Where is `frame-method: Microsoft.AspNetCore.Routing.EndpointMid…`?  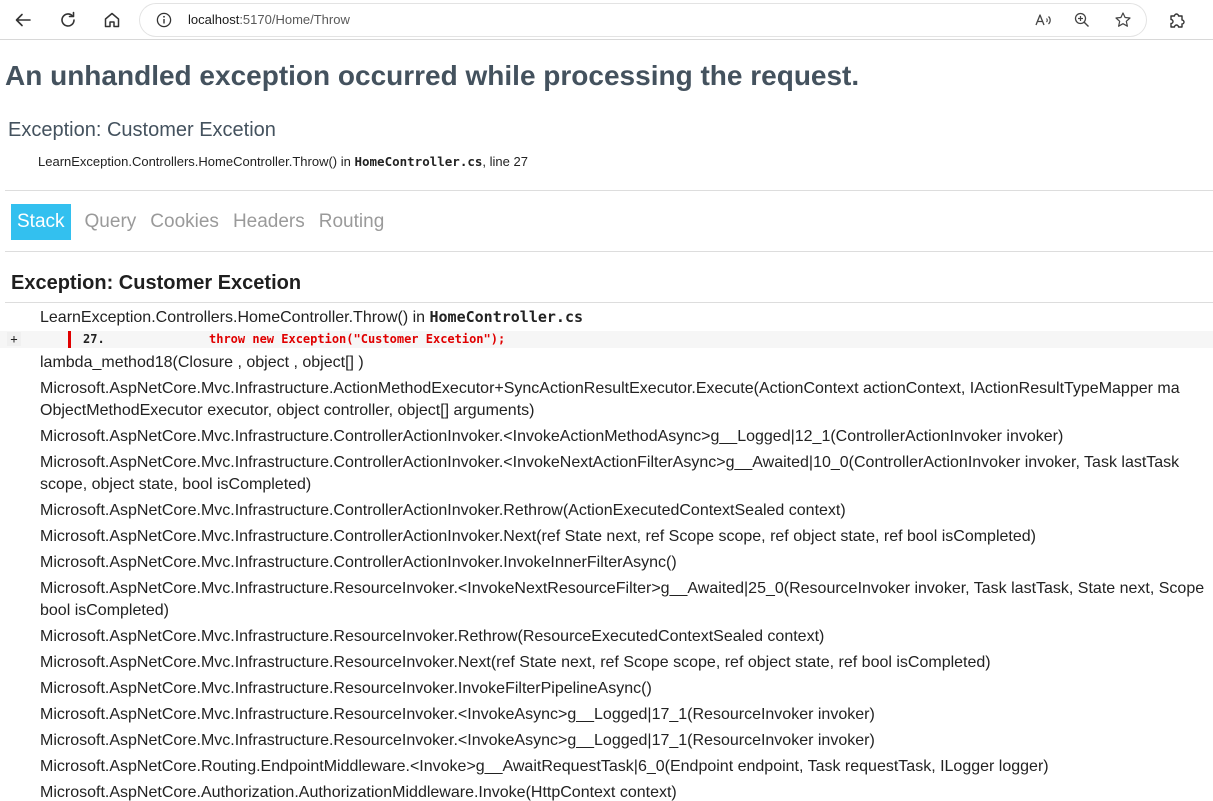 frame-method: Microsoft.AspNetCore.Routing.EndpointMid… is located at coordinates (544, 766).